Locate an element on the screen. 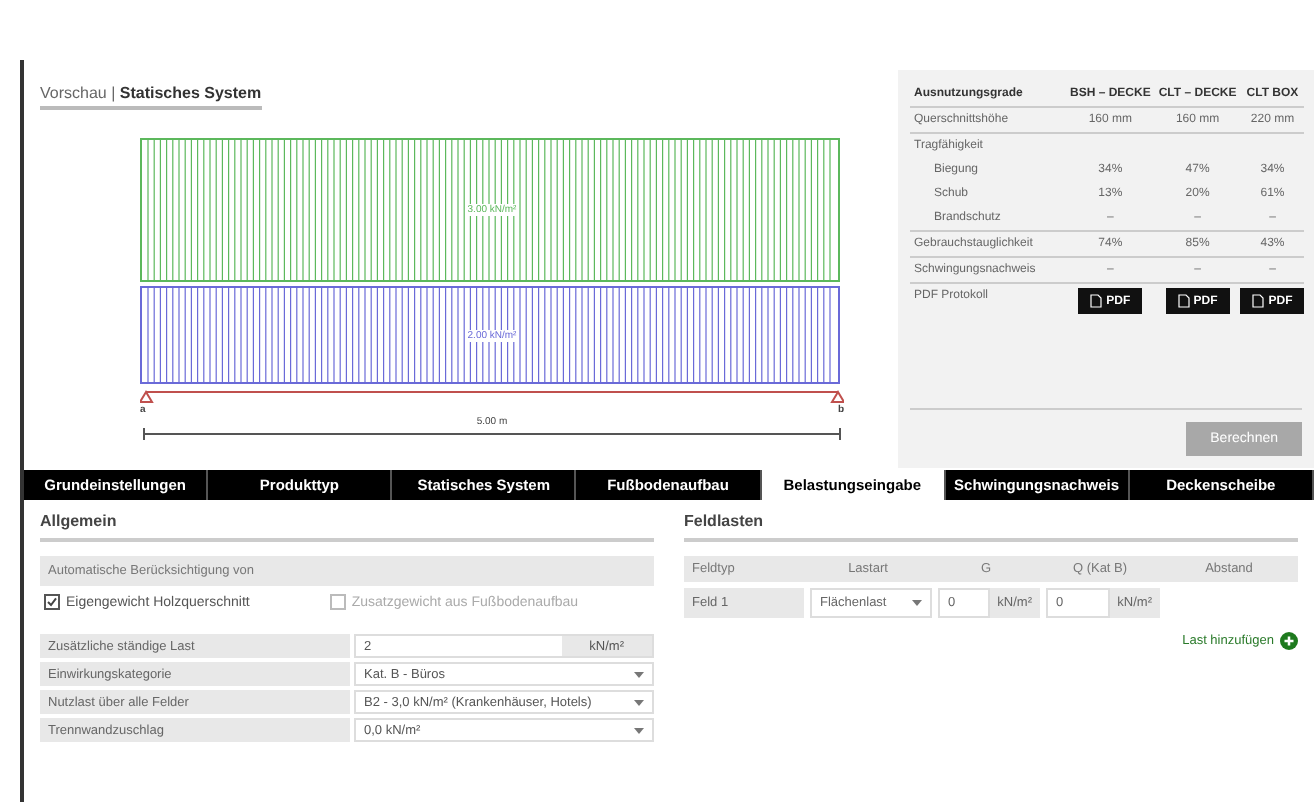 Image resolution: width=1314 pixels, height=802 pixels. checkmark-icon is located at coordinates (52, 602).